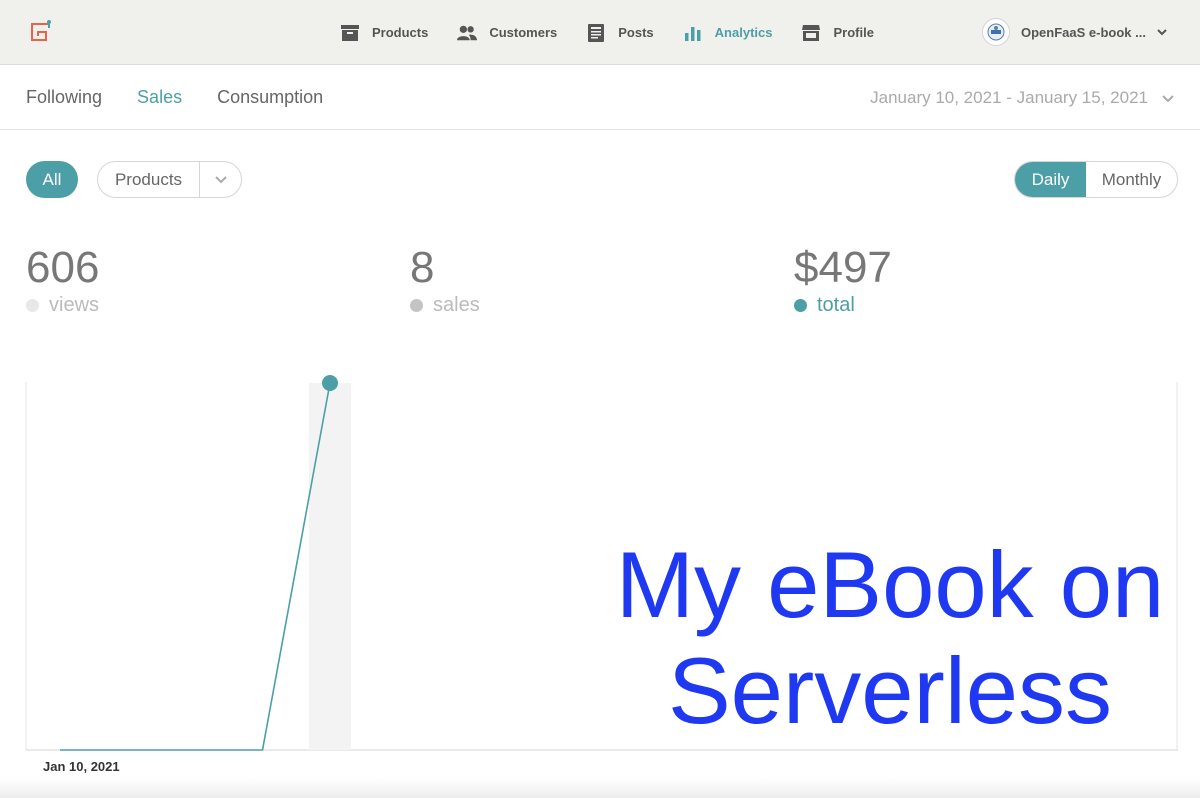  What do you see at coordinates (400, 32) in the screenshot?
I see `nav-item-label: Products` at bounding box center [400, 32].